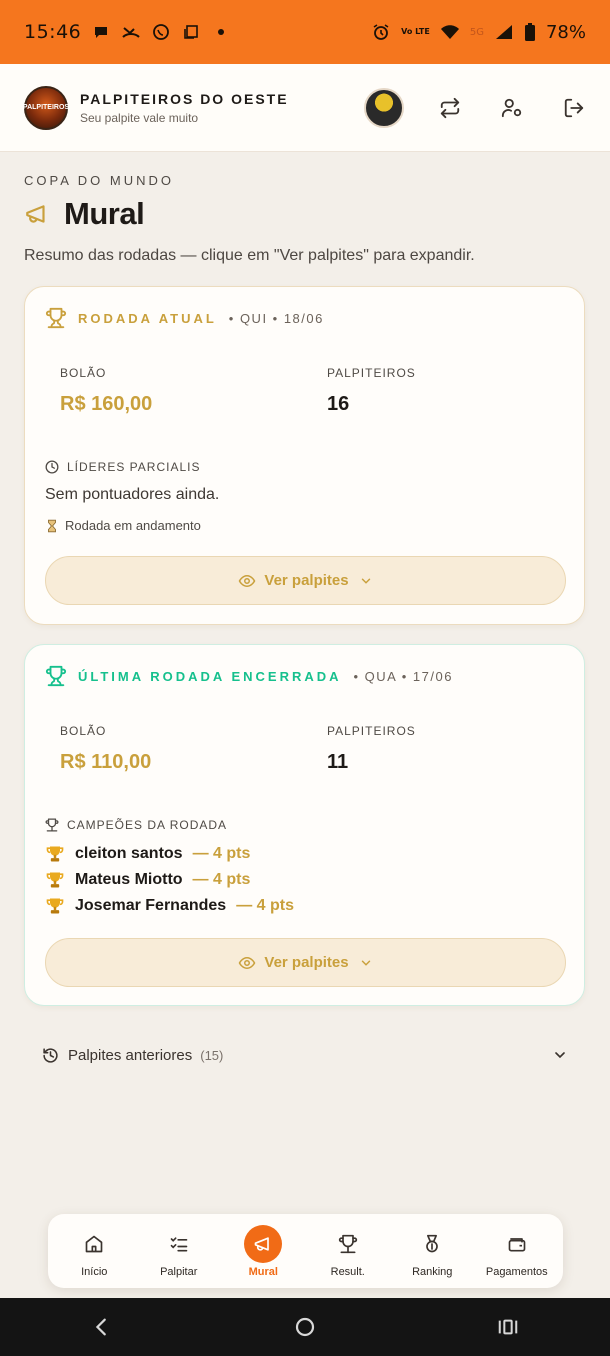  I want to click on nav-label: Palpitar, so click(179, 1271).